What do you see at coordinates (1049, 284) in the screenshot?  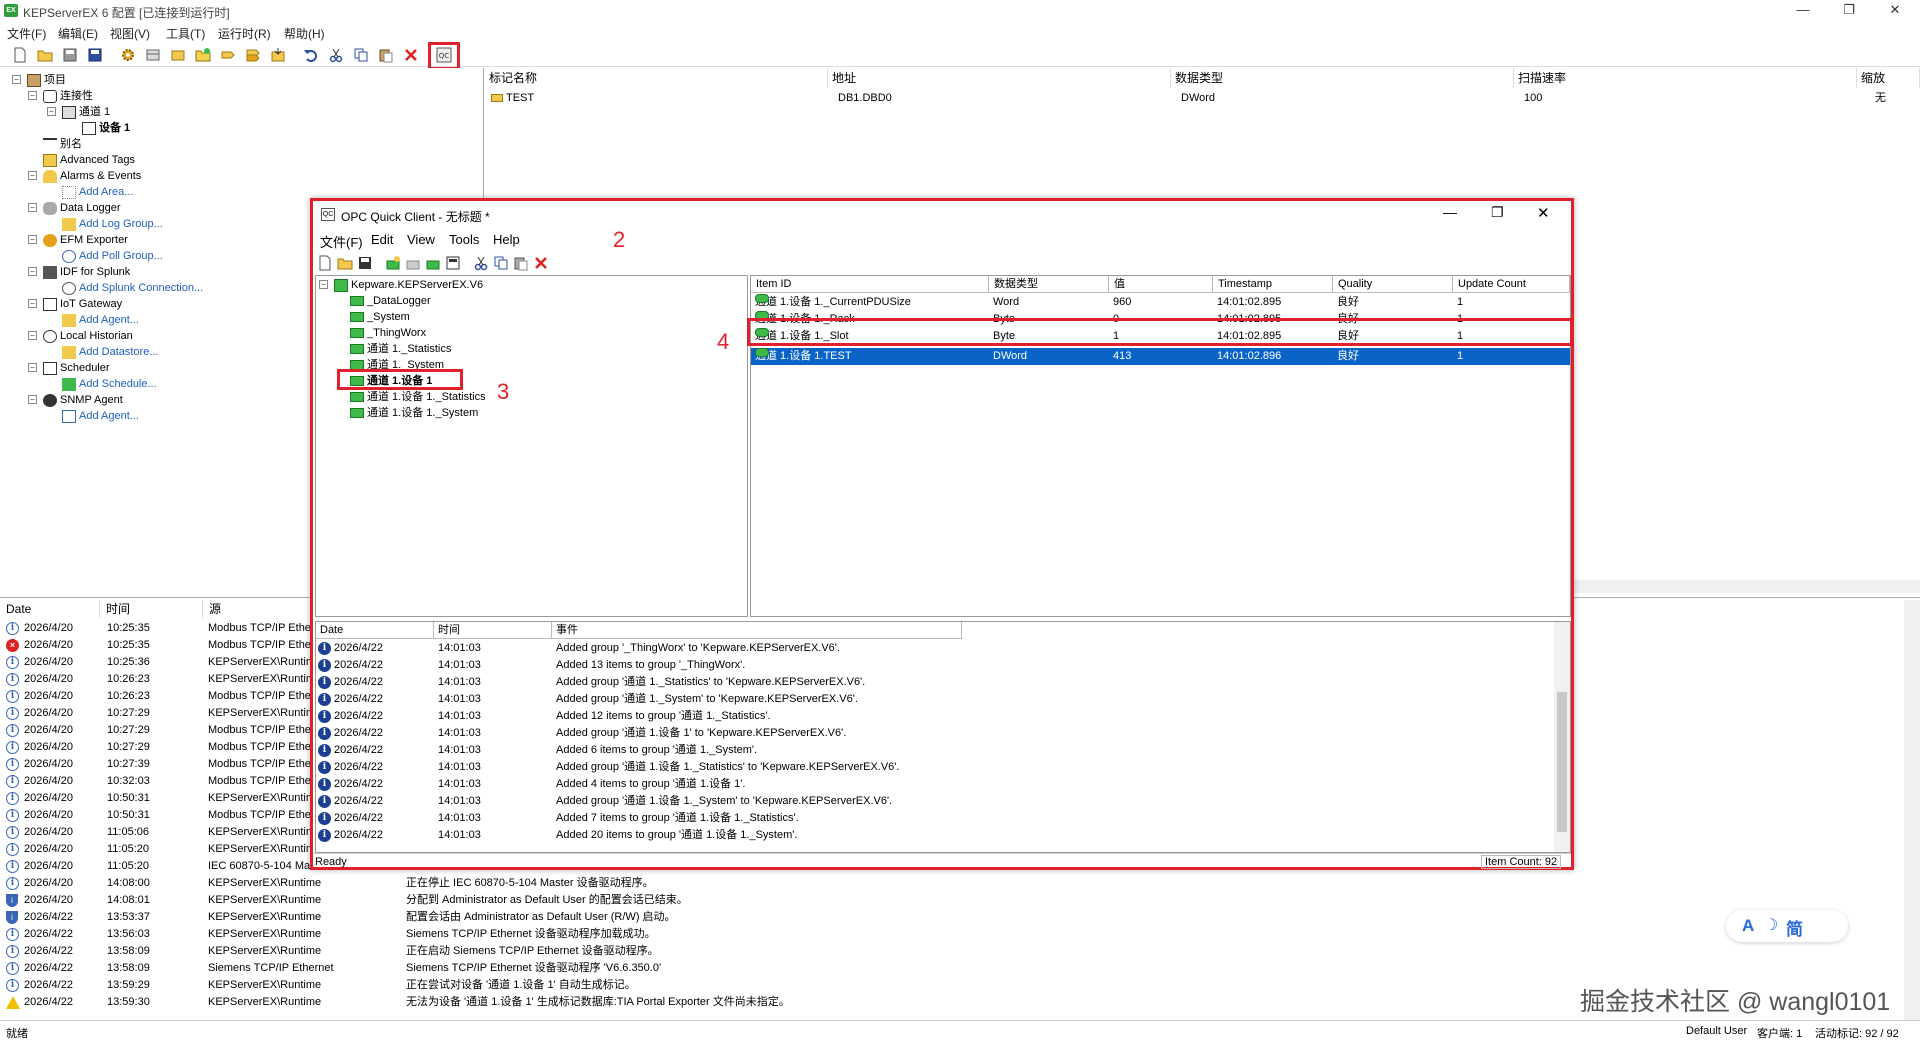 I see `column-item-data-type: 数据类型` at bounding box center [1049, 284].